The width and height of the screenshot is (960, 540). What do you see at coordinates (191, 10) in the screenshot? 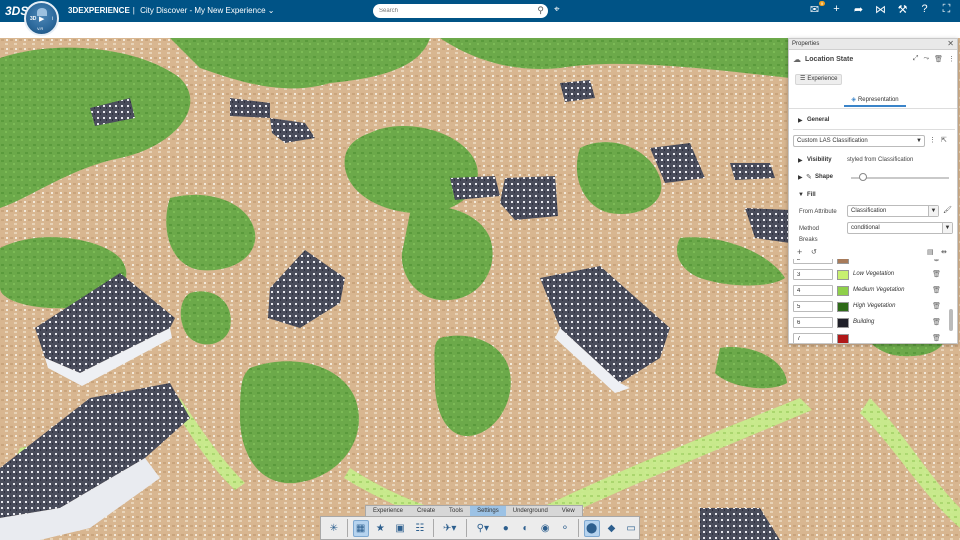
I see `title-dash: -` at bounding box center [191, 10].